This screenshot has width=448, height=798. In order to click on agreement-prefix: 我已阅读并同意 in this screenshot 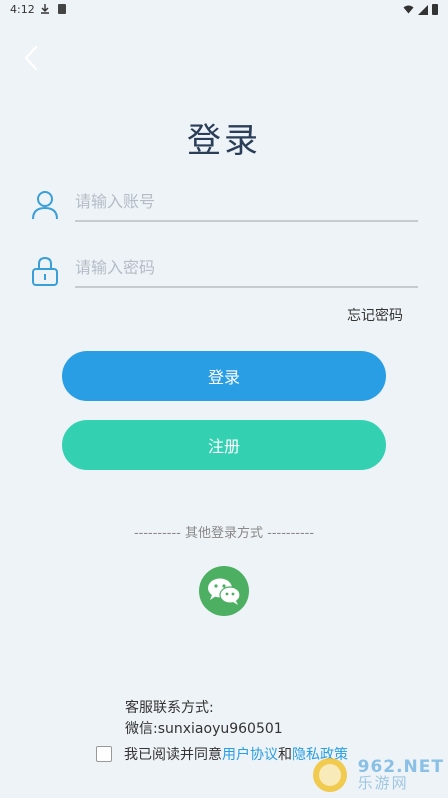, I will do `click(173, 755)`.